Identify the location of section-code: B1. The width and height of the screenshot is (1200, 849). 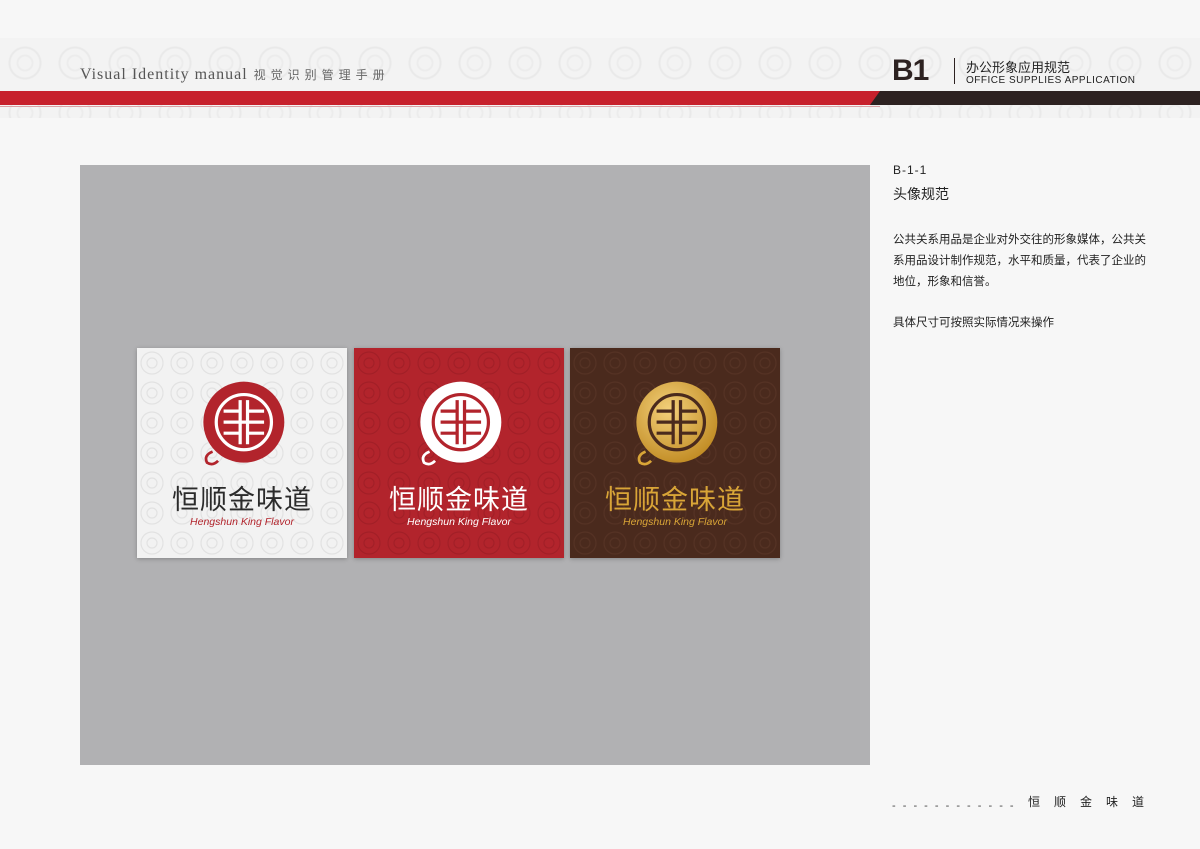
(910, 70).